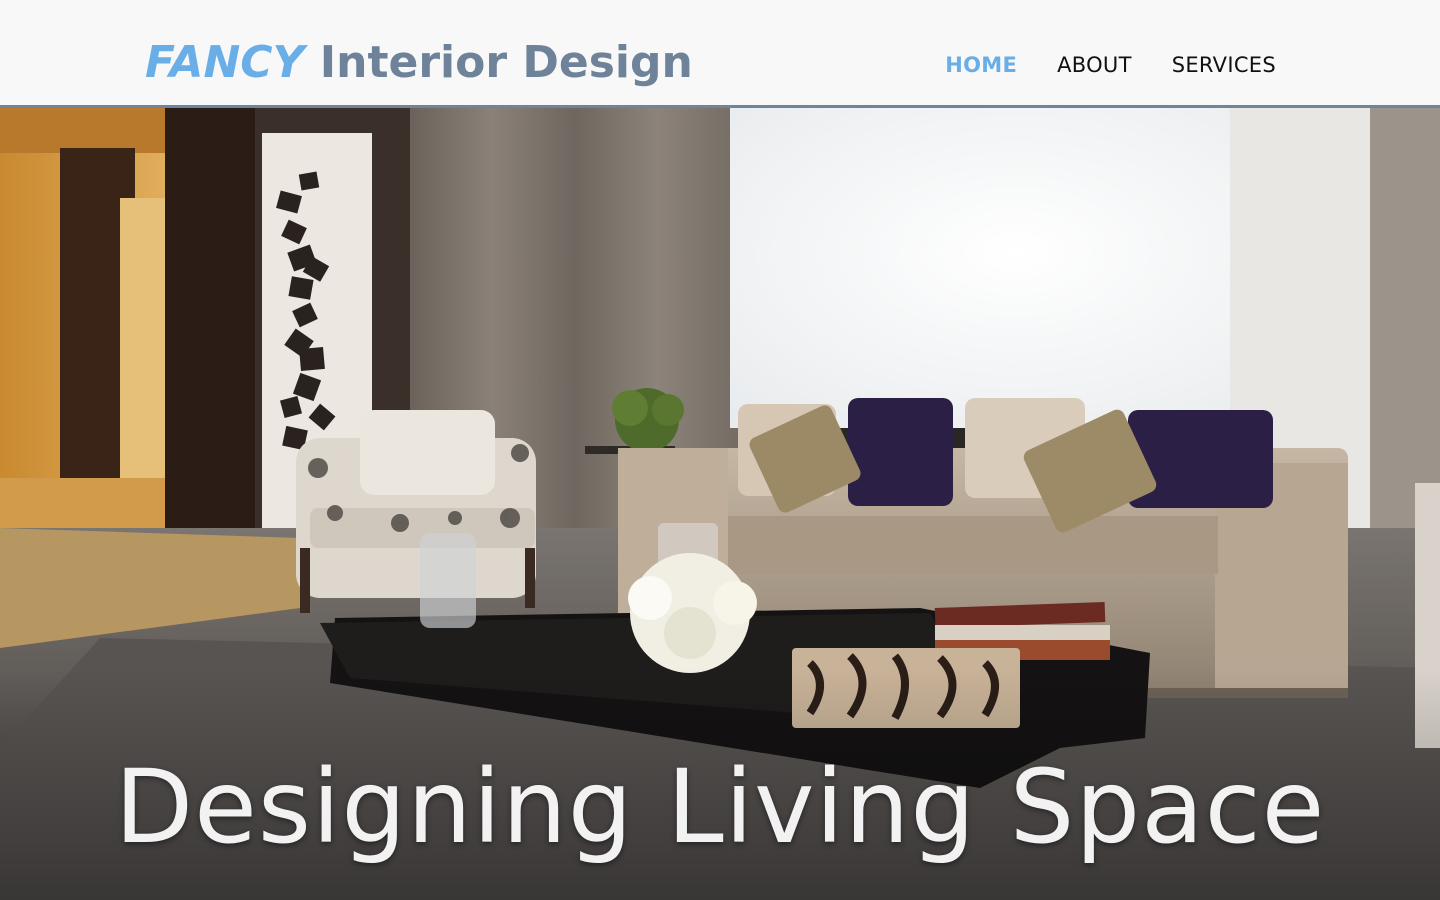  I want to click on nav-home-link: HOME, so click(981, 65).